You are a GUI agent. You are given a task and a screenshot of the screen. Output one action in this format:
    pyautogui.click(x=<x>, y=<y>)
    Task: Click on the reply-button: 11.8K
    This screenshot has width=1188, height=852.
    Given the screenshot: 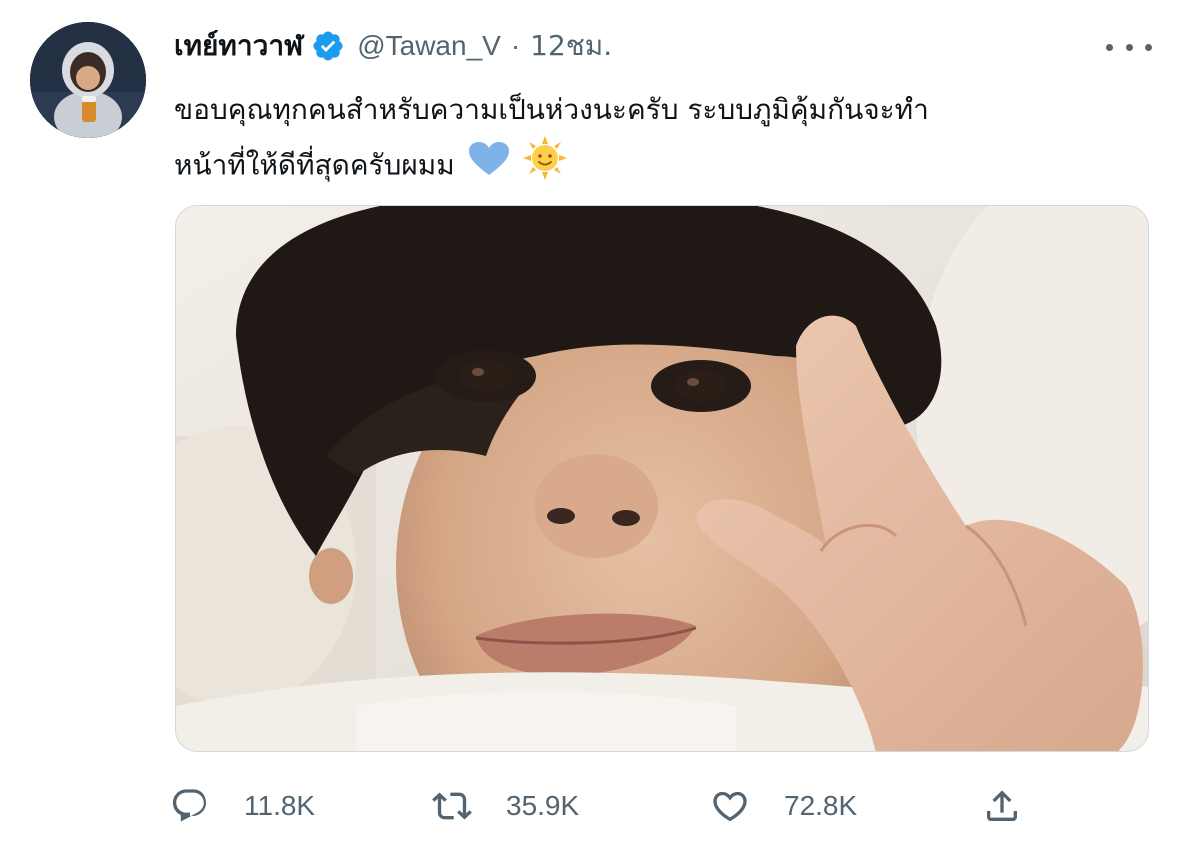 What is the action you would take?
    pyautogui.click(x=242, y=806)
    